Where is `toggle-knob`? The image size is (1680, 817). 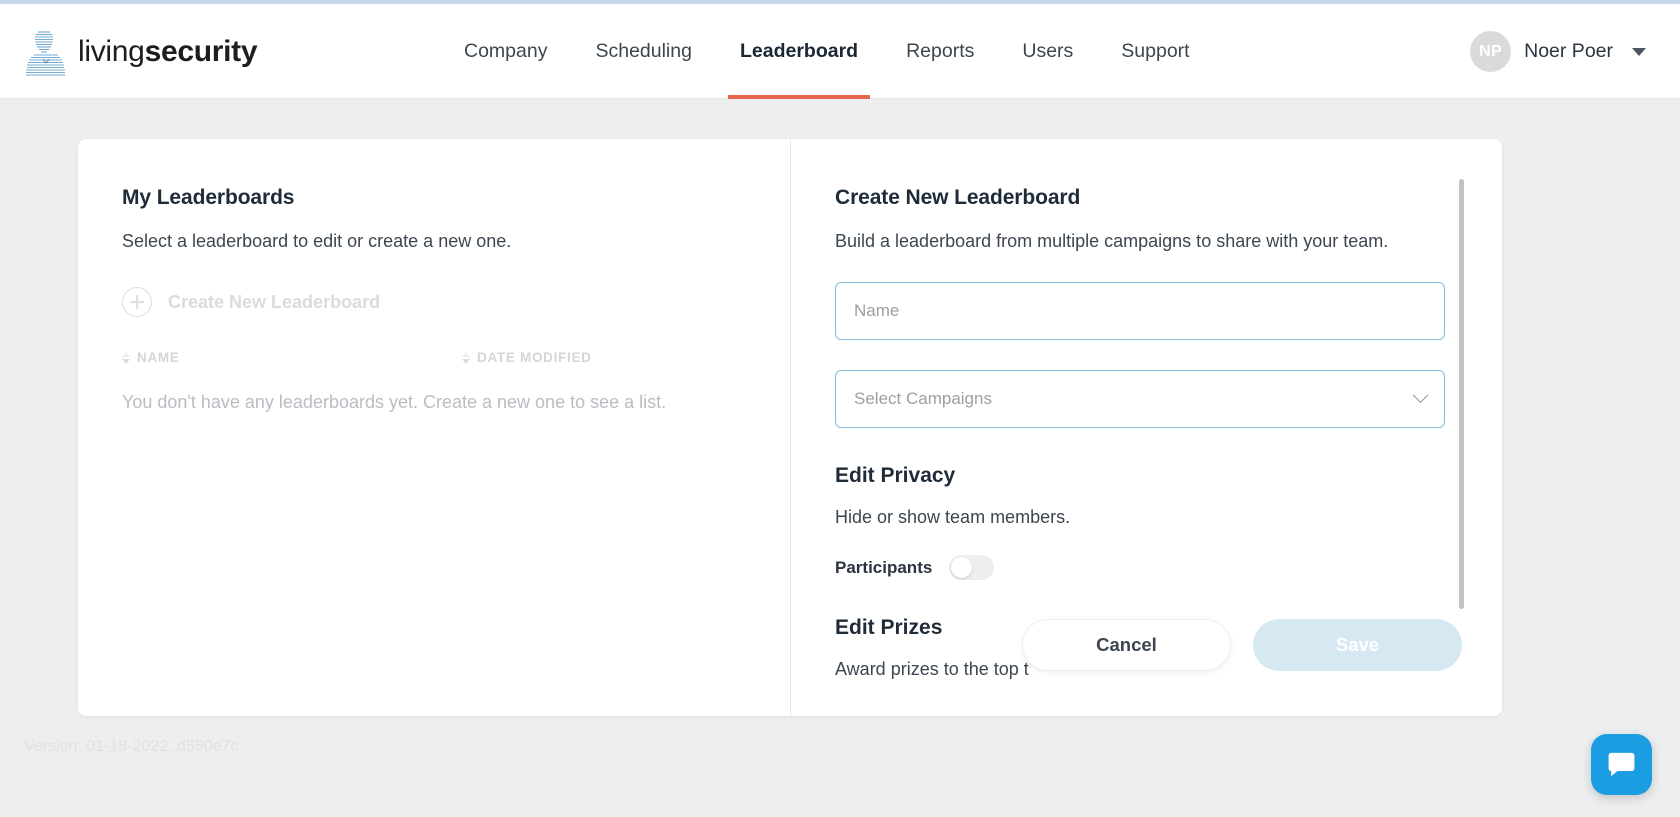
toggle-knob is located at coordinates (962, 567).